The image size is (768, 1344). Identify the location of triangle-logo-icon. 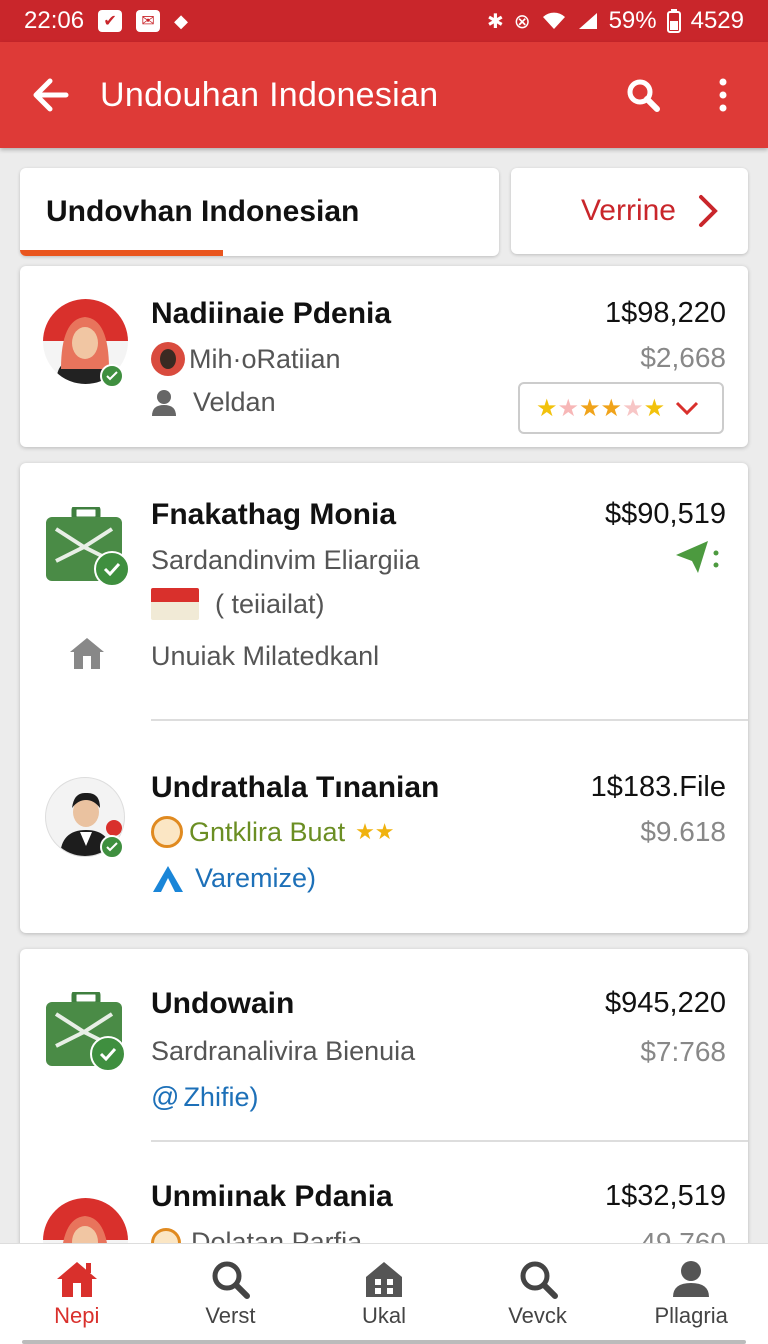
(168, 878).